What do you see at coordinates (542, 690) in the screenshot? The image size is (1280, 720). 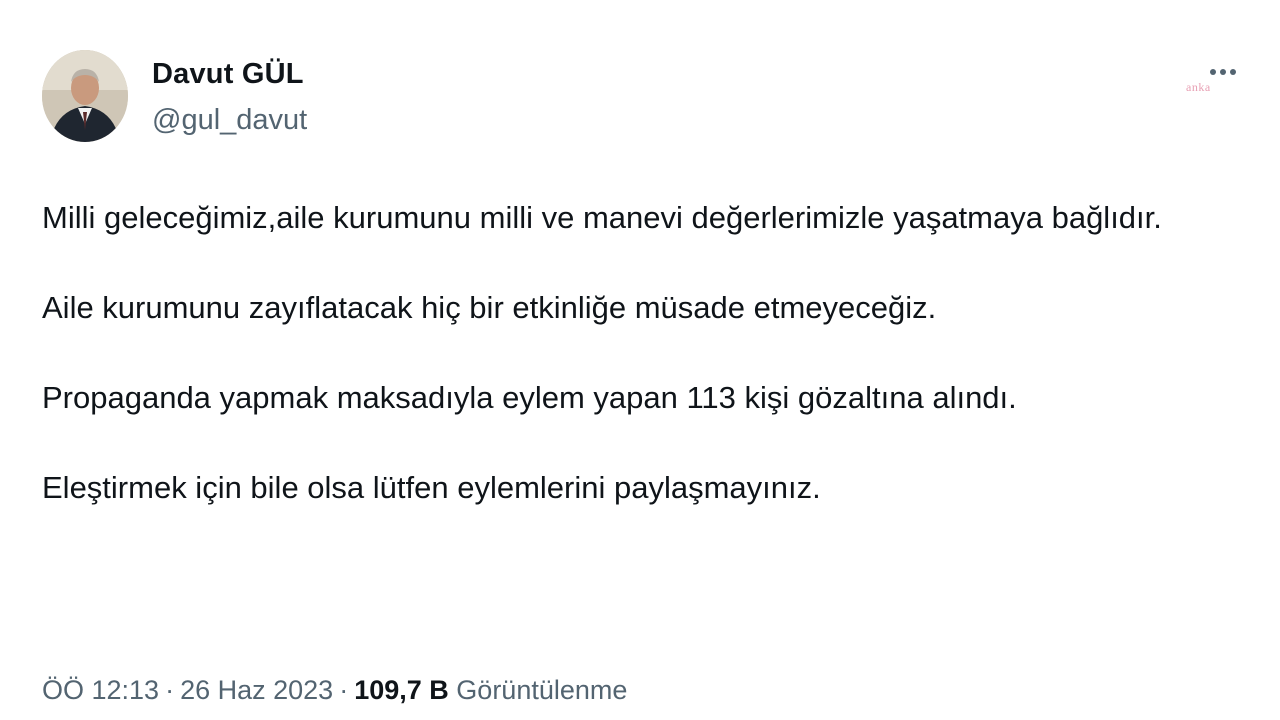 I see `views-label: Görüntülenme` at bounding box center [542, 690].